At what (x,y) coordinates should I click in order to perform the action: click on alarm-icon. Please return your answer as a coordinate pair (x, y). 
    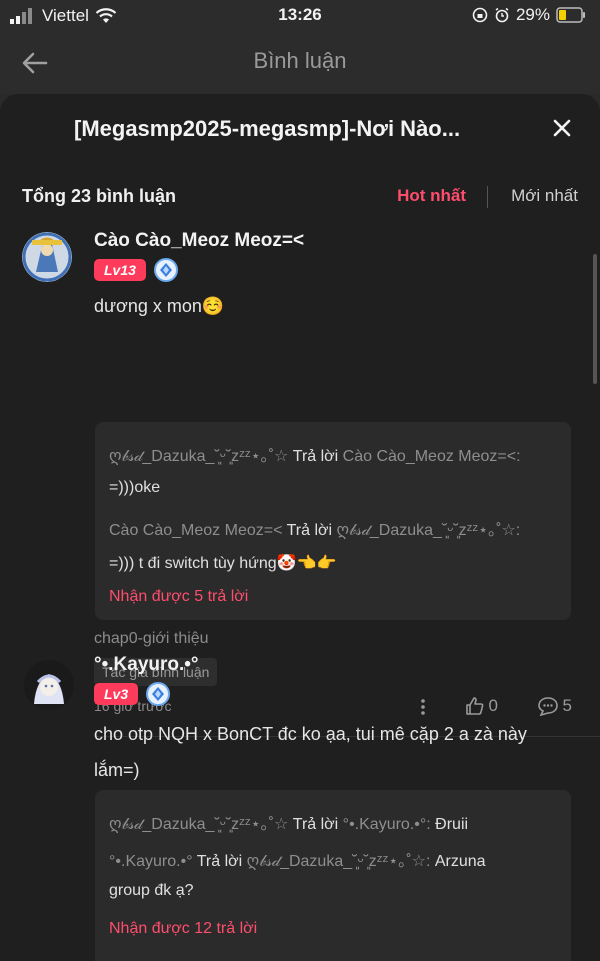
    Looking at the image, I should click on (502, 15).